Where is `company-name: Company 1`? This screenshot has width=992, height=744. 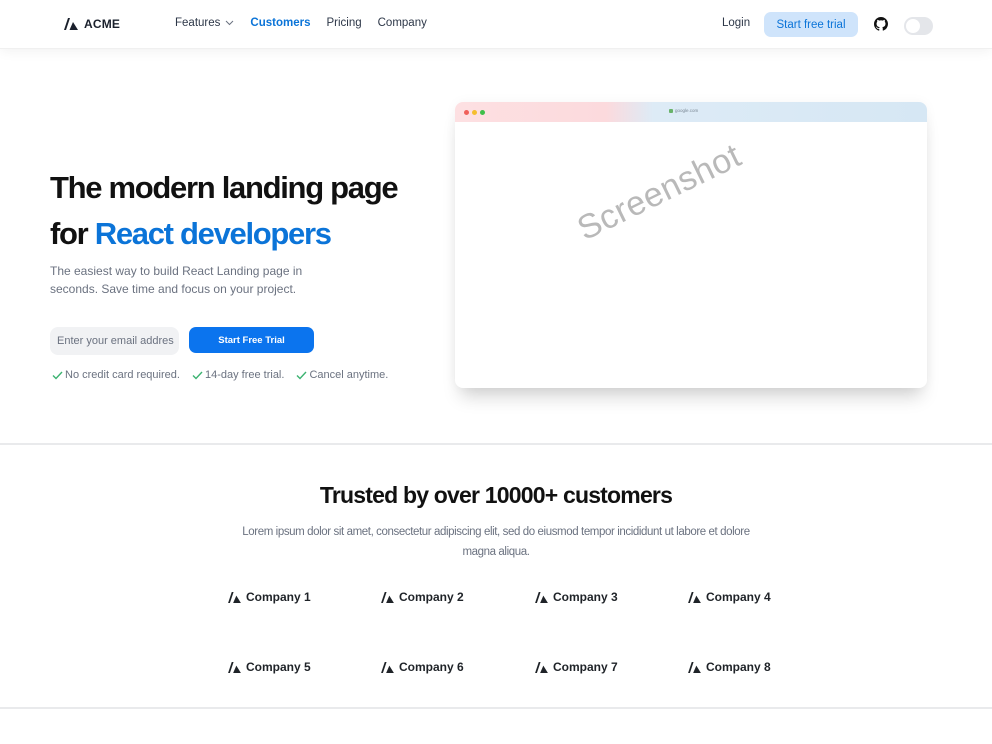 company-name: Company 1 is located at coordinates (278, 597).